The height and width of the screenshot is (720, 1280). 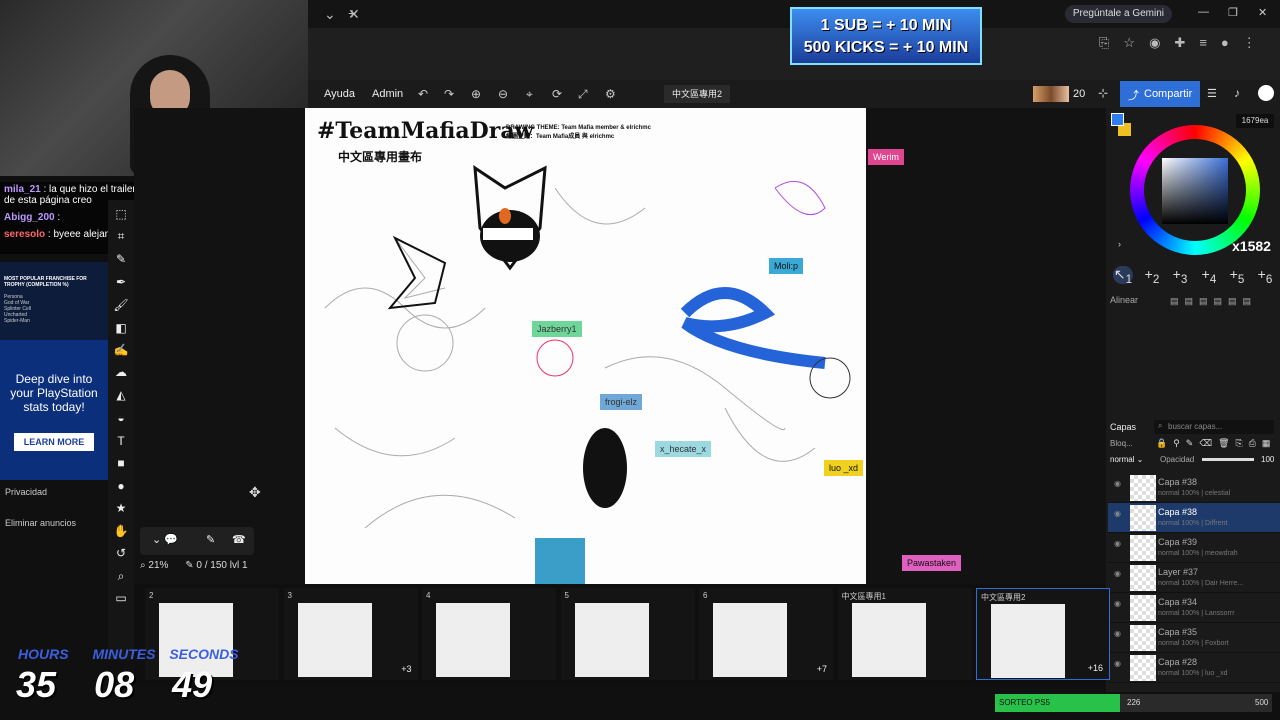 I want to click on star-tool-icon: ★, so click(x=121, y=508).